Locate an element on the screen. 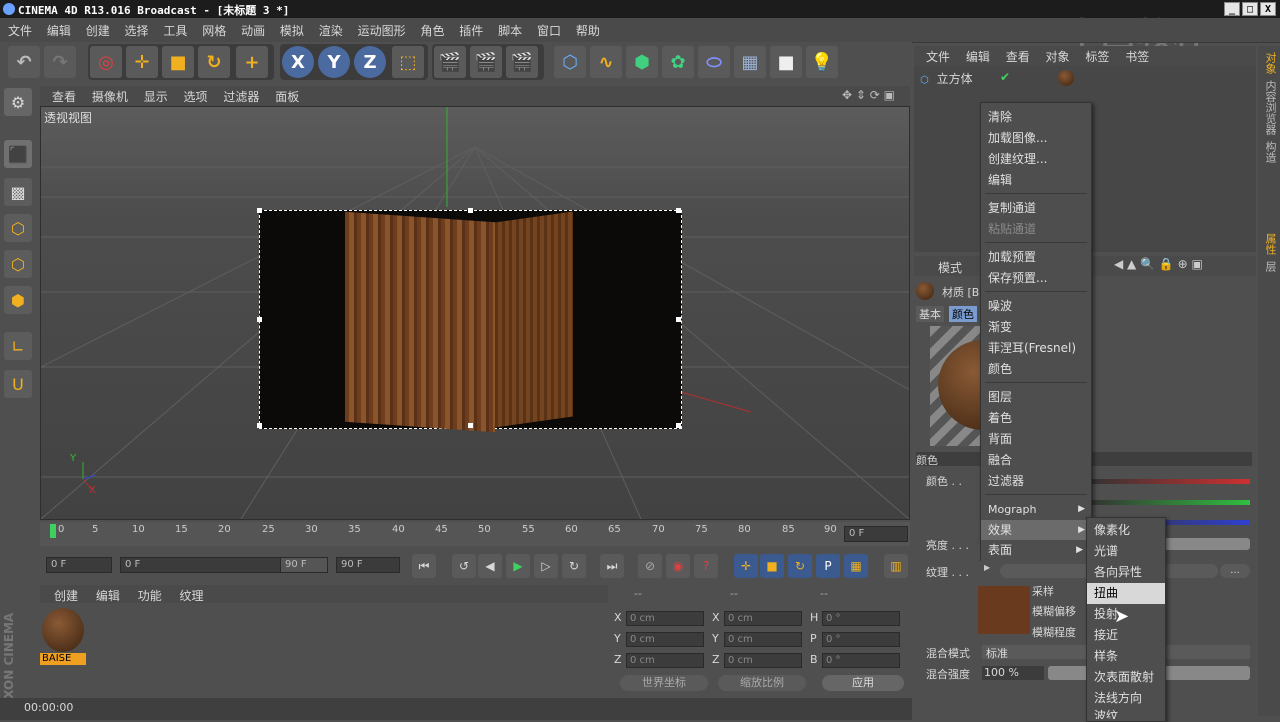 The image size is (1280, 722). axis-mode-icon: ∟ is located at coordinates (18, 346).